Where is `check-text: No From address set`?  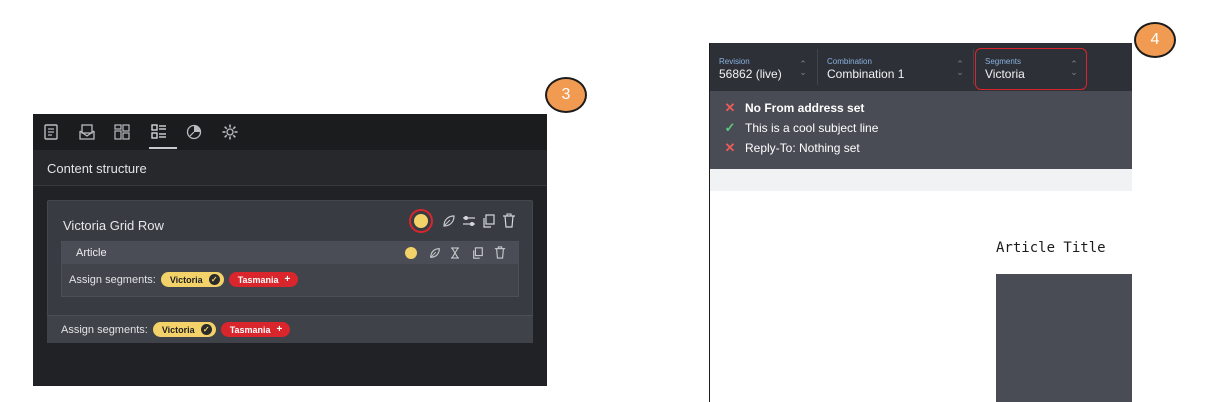
check-text: No From address set is located at coordinates (805, 108).